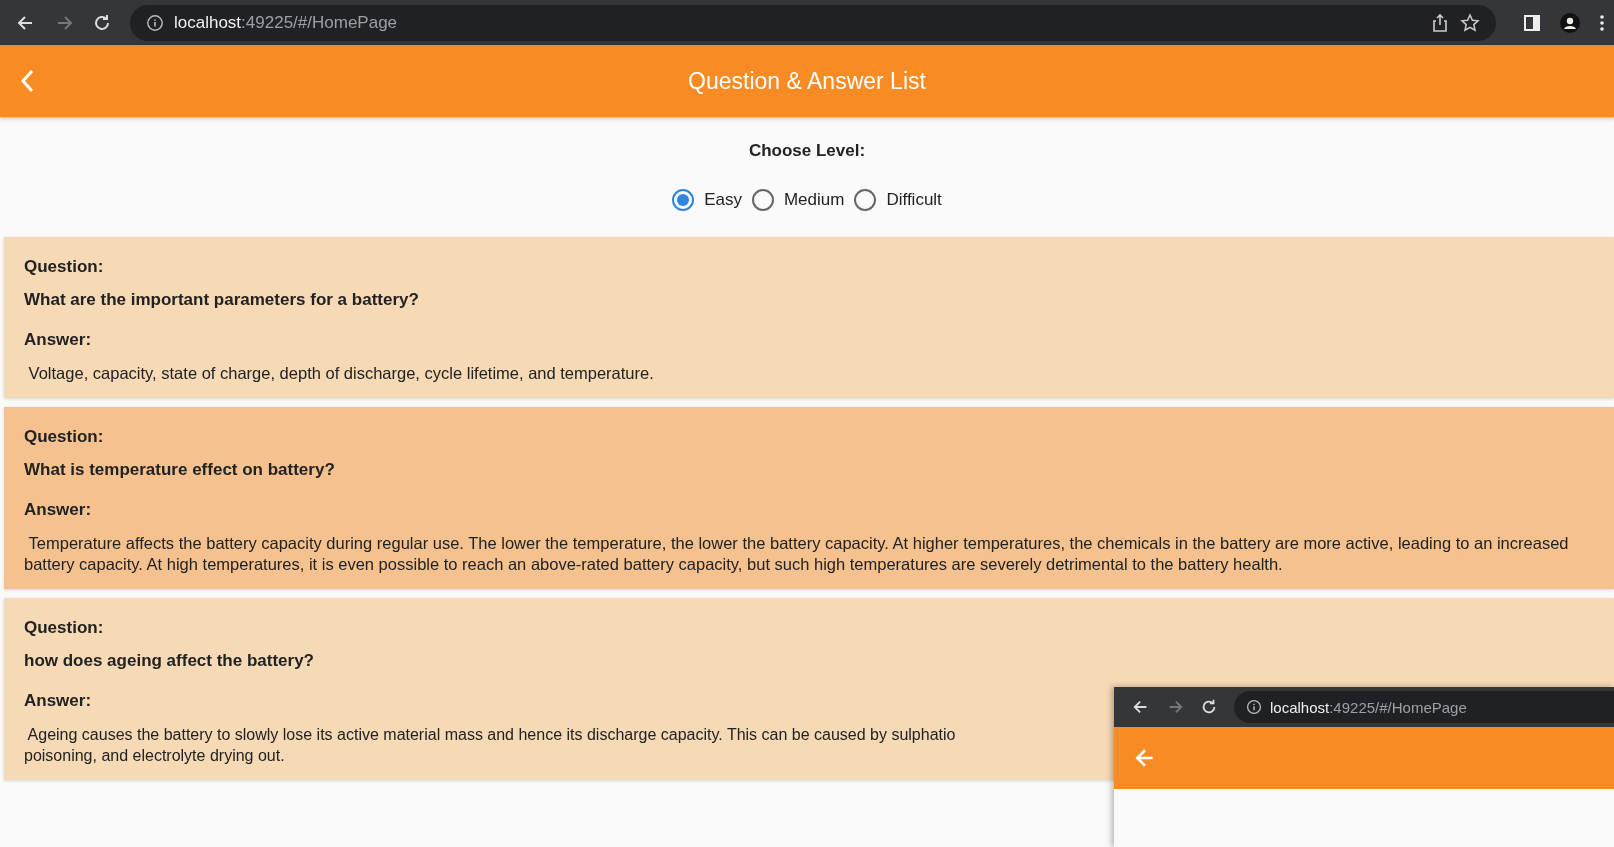  I want to click on radio-label: Easy, so click(723, 200).